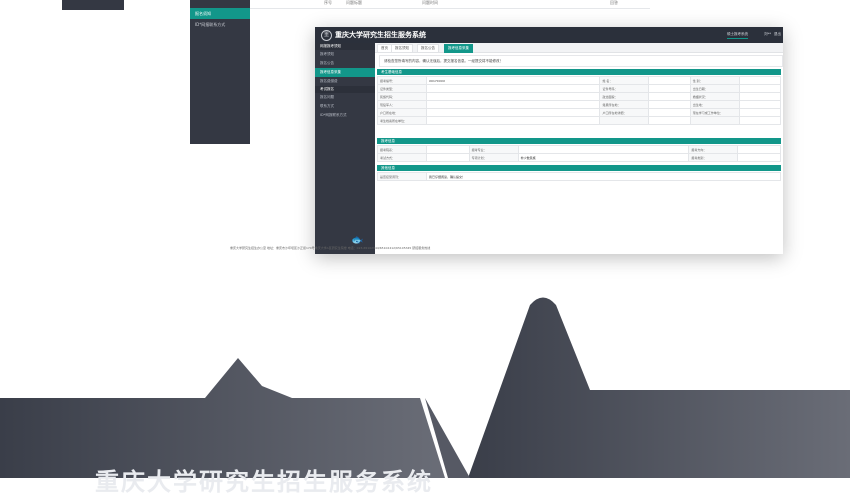 The image size is (850, 497). I want to click on mountain-left, so click(222, 418).